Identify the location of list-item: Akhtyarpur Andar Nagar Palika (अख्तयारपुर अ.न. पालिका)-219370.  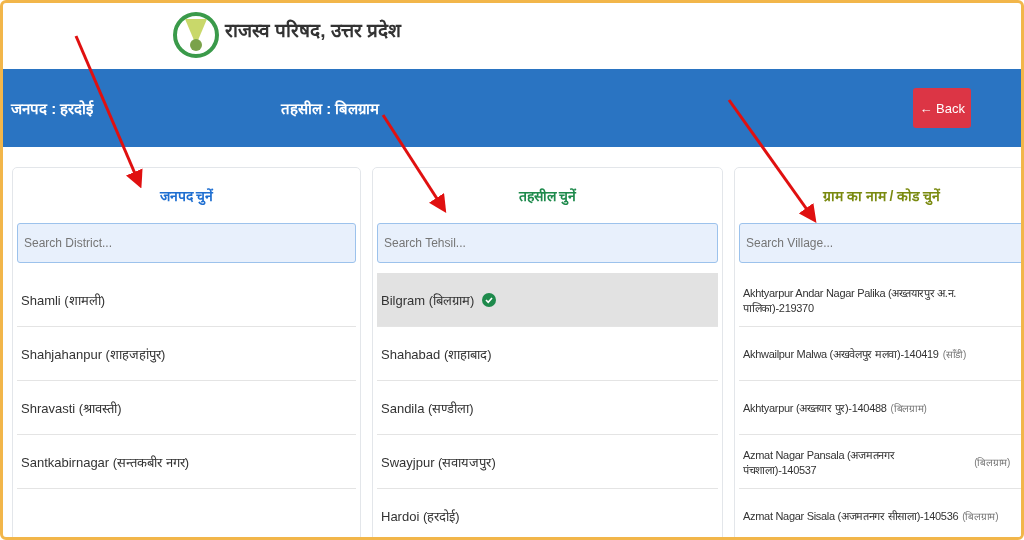
(880, 300).